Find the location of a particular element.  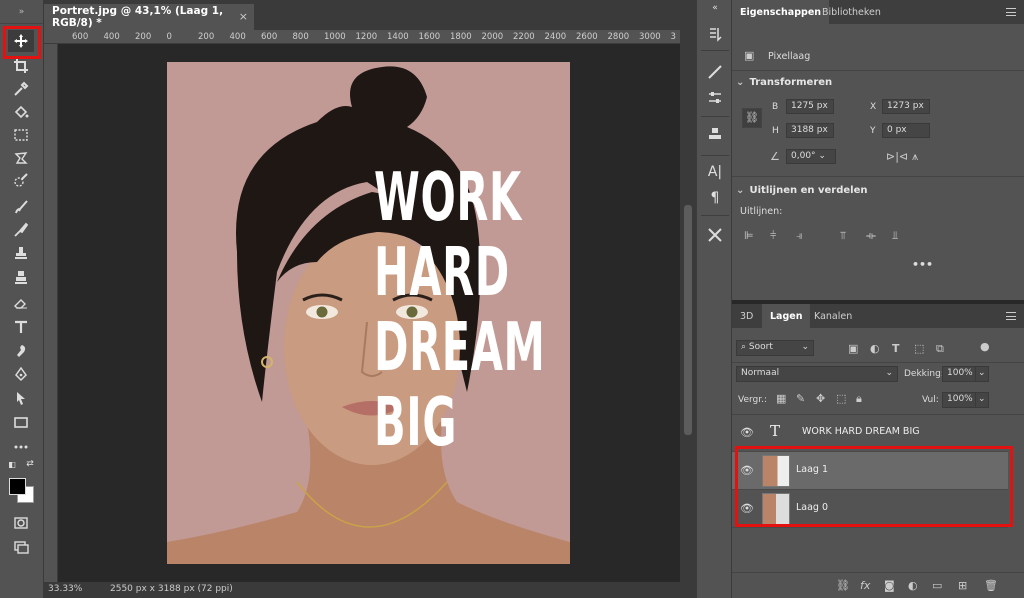

pen-tool-icon is located at coordinates (21, 374).